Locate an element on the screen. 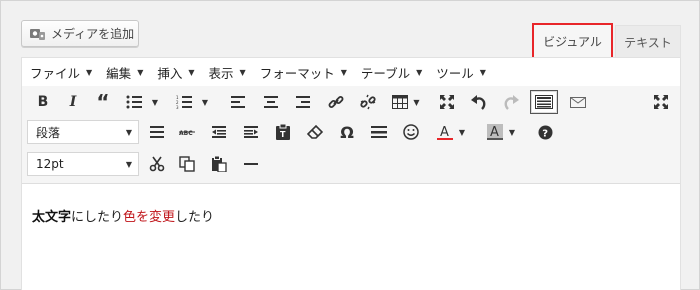  svg-text: 3 is located at coordinates (177, 107).